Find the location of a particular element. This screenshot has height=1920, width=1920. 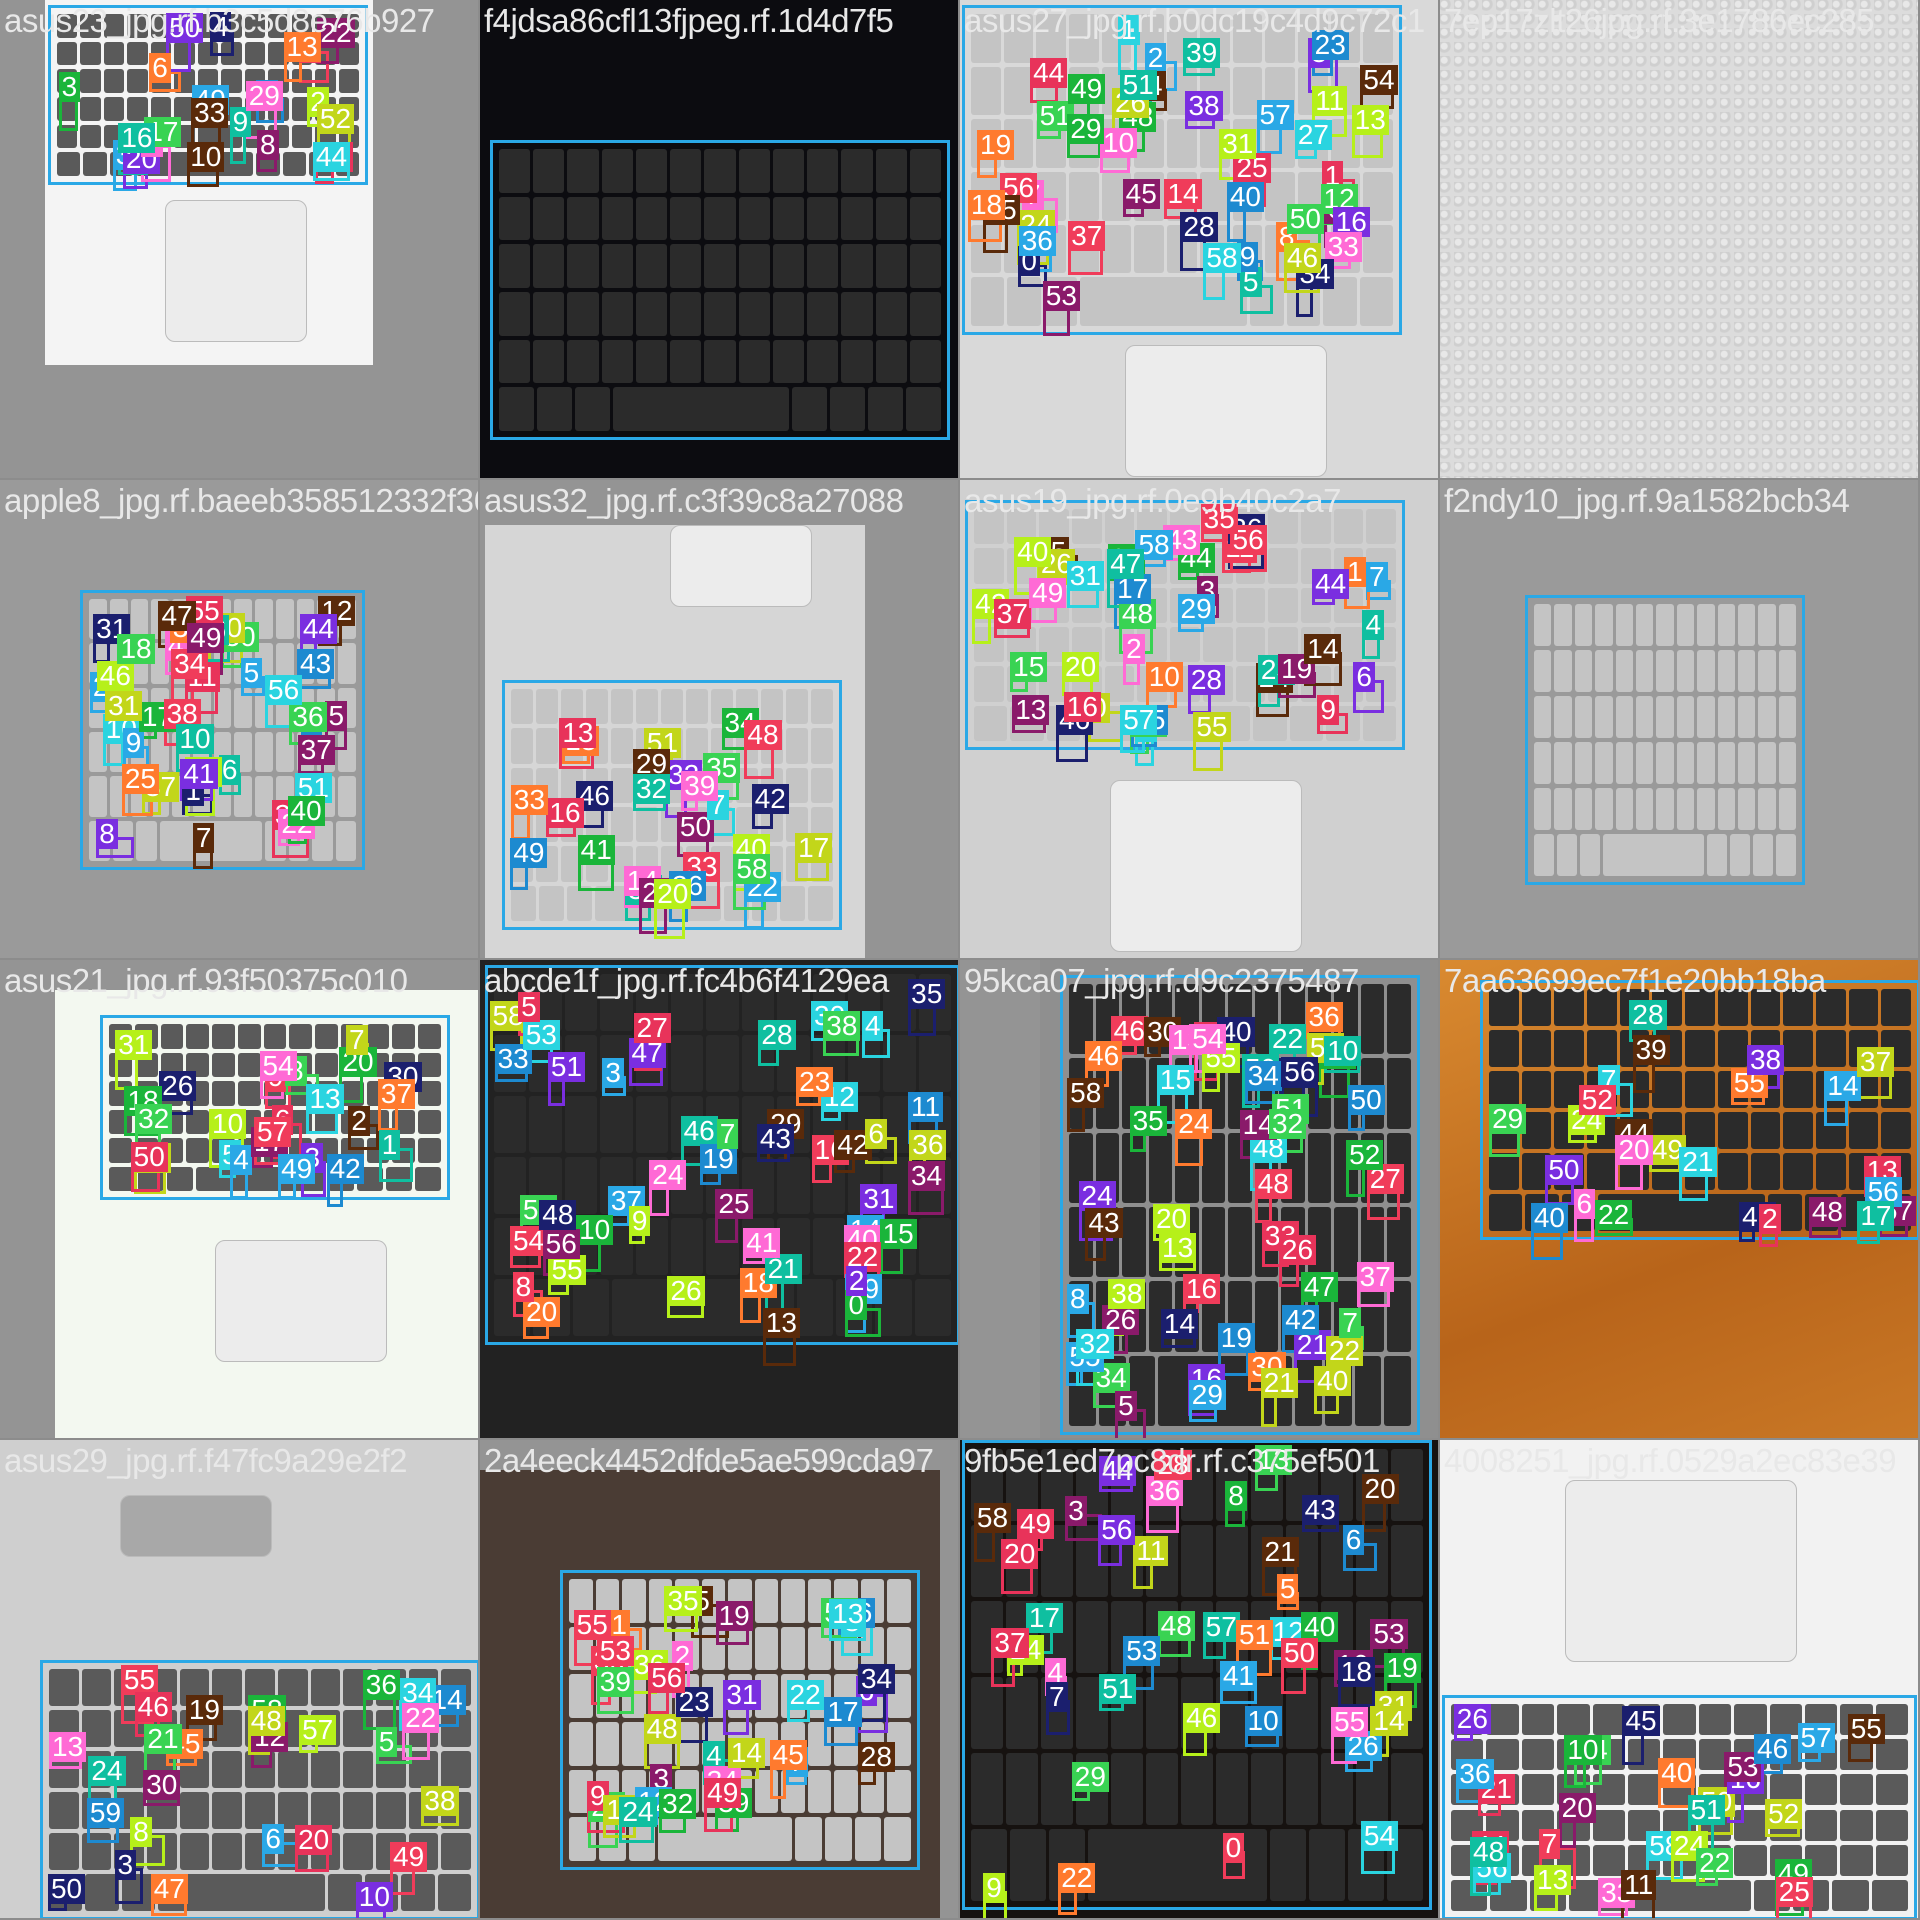

class-label: 39 is located at coordinates (615, 1681).